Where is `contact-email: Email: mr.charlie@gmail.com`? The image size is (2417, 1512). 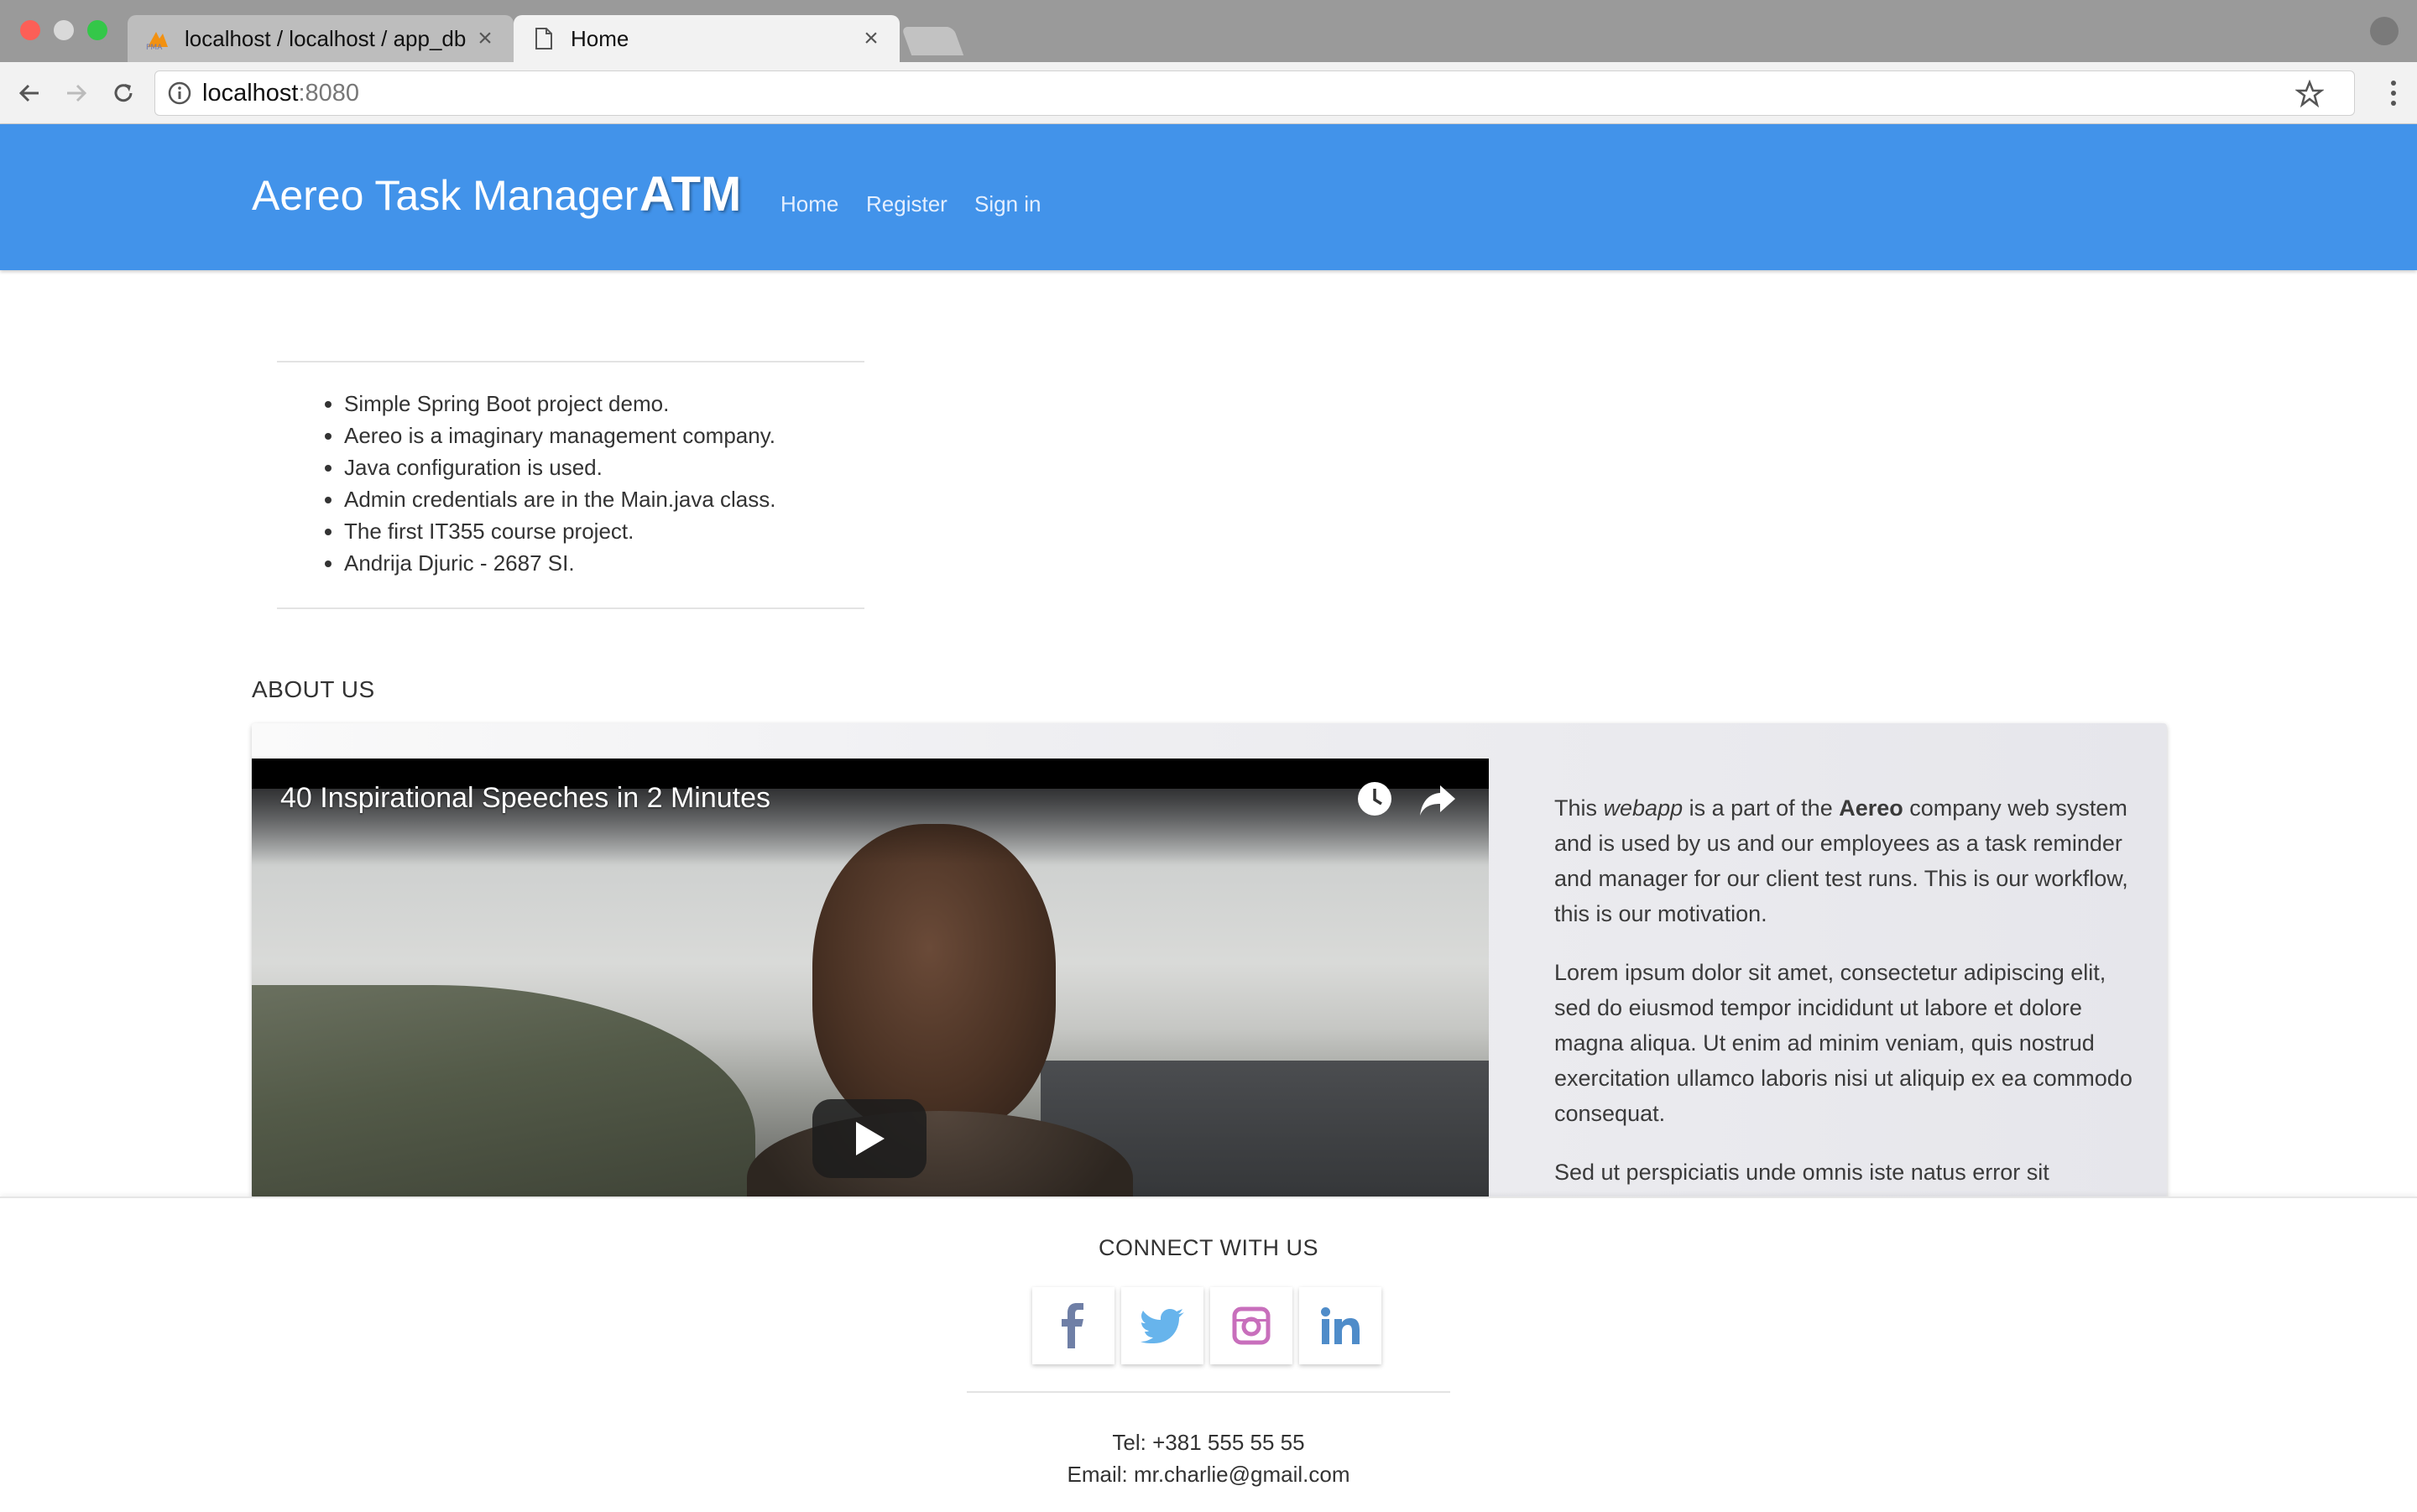
contact-email: Email: mr.charlie@gmail.com is located at coordinates (1208, 1474).